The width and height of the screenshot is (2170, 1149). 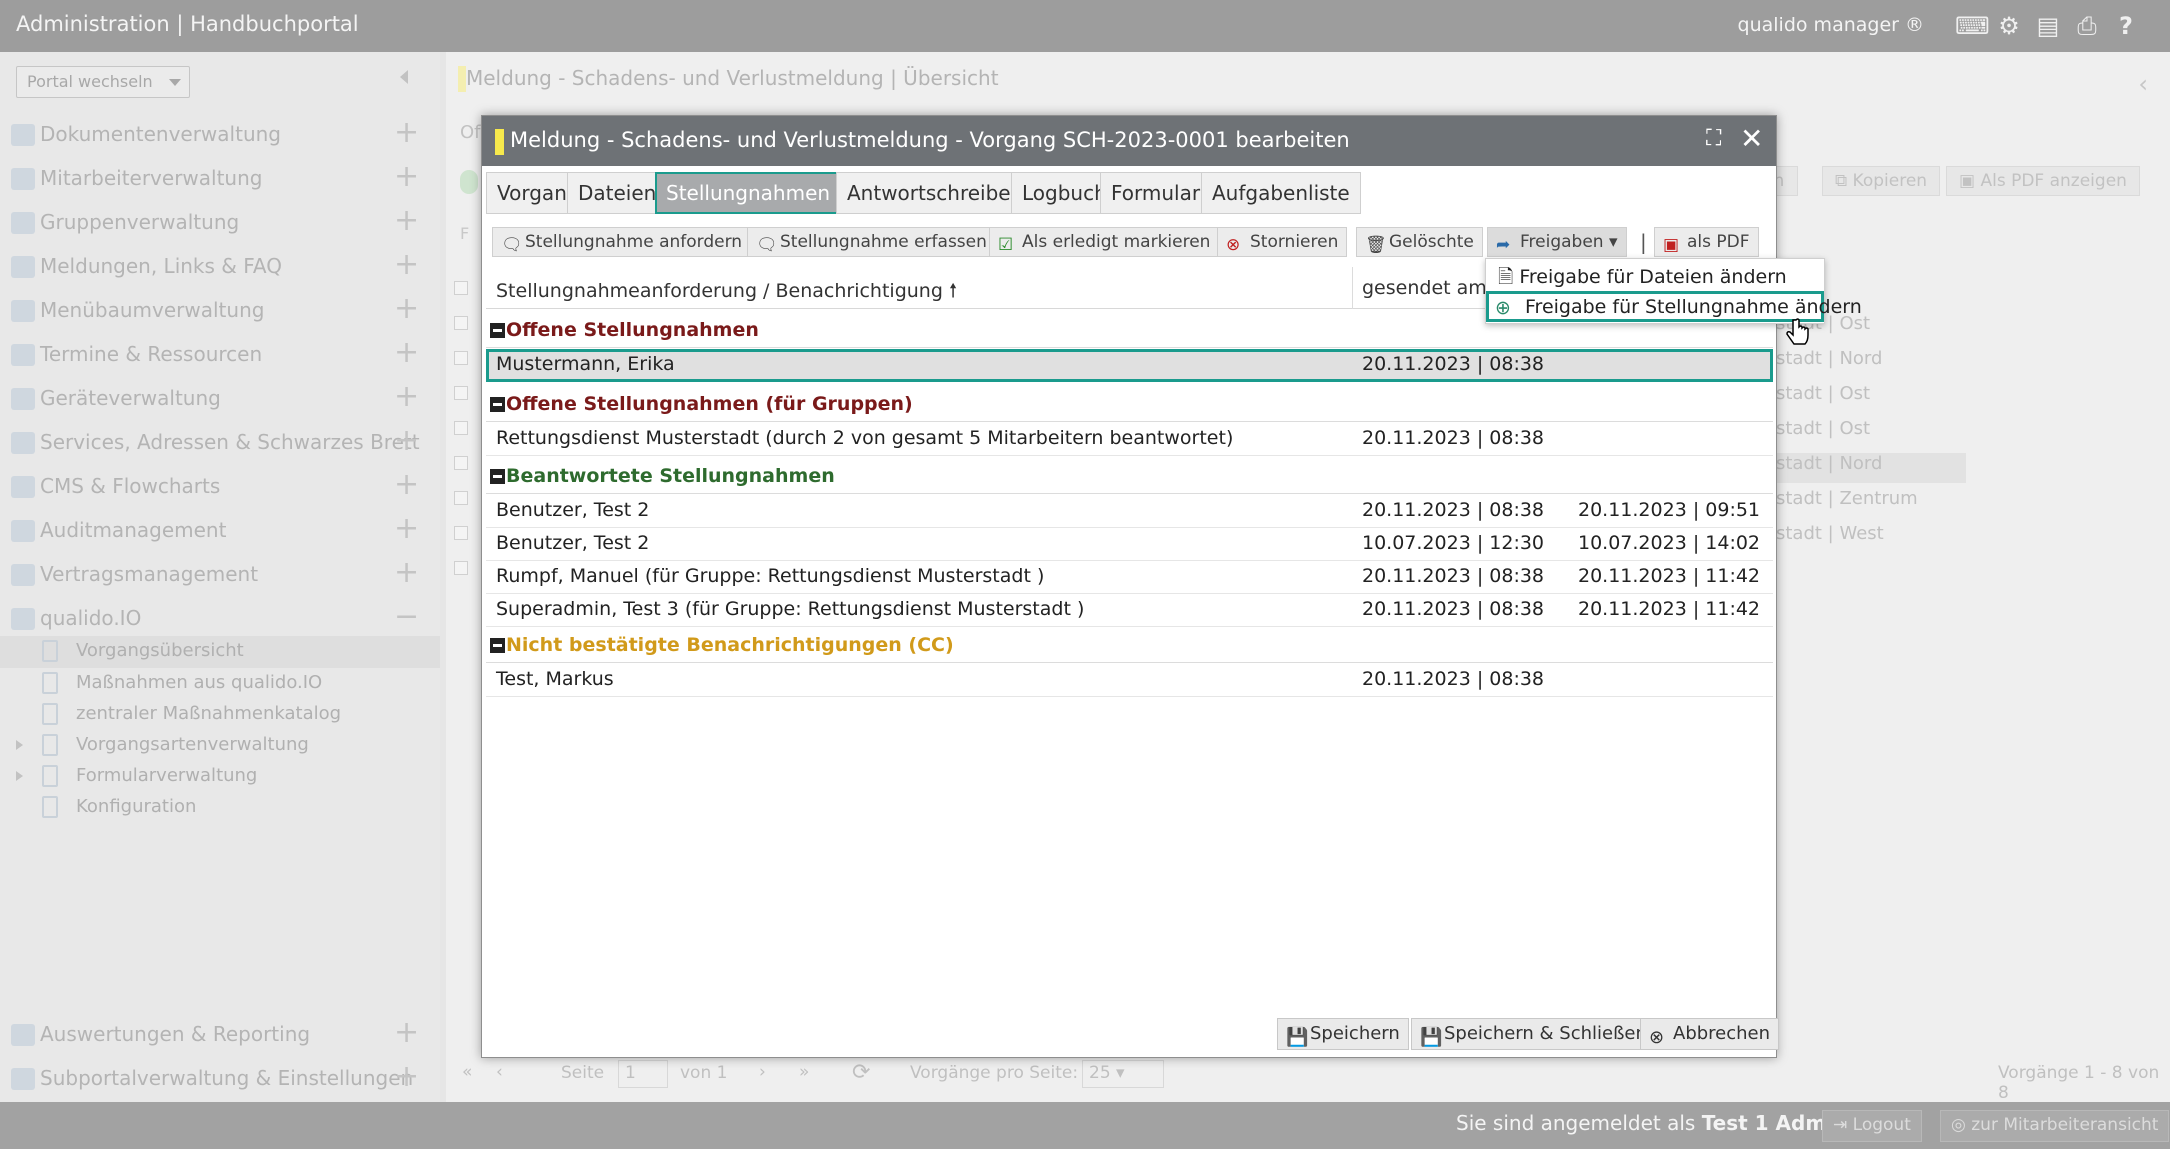 I want to click on group-header: Nicht bestätigte Benachrichtigungen (CC), so click(x=1129, y=645).